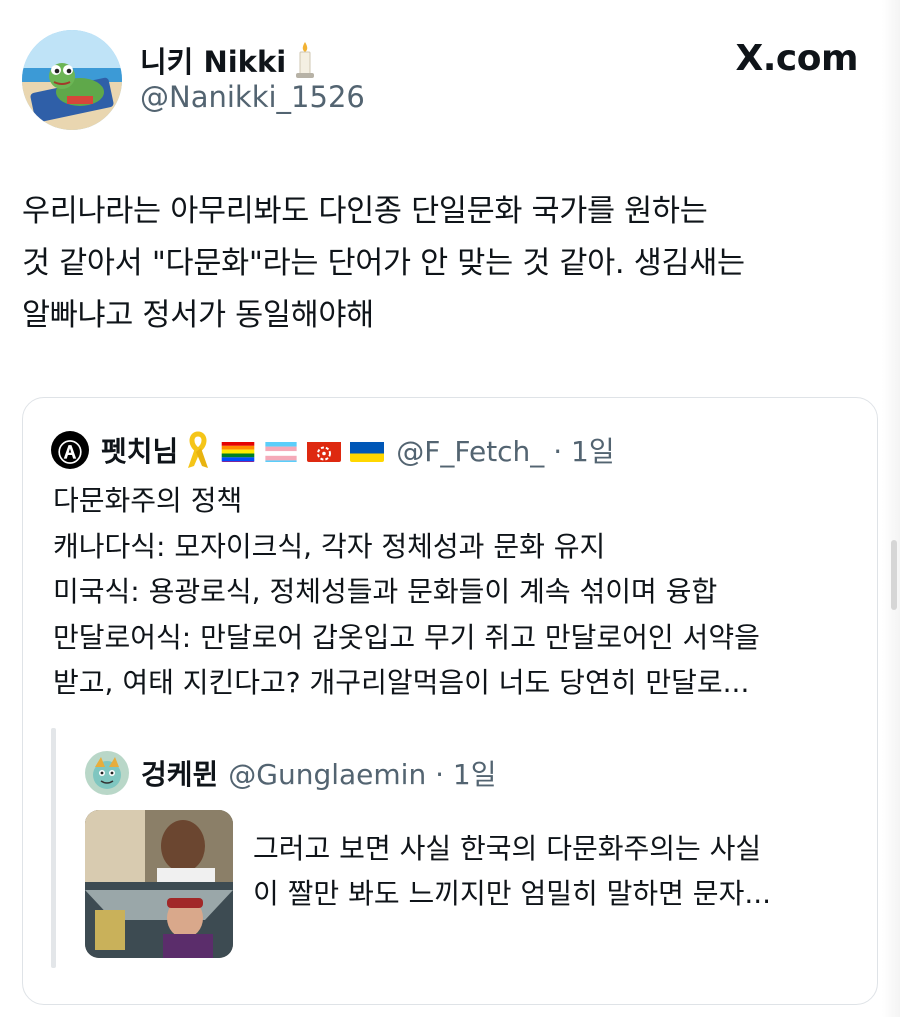  Describe the element at coordinates (179, 773) in the screenshot. I see `nested-display-name: 겅케뮌` at that location.